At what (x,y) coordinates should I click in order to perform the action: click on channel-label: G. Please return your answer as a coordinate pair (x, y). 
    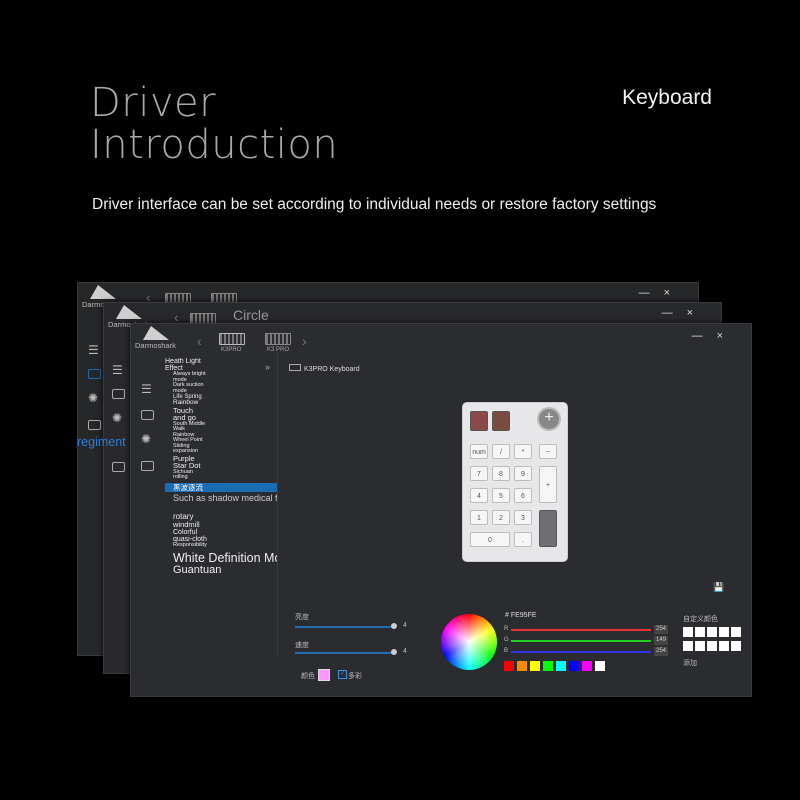
    Looking at the image, I should click on (506, 640).